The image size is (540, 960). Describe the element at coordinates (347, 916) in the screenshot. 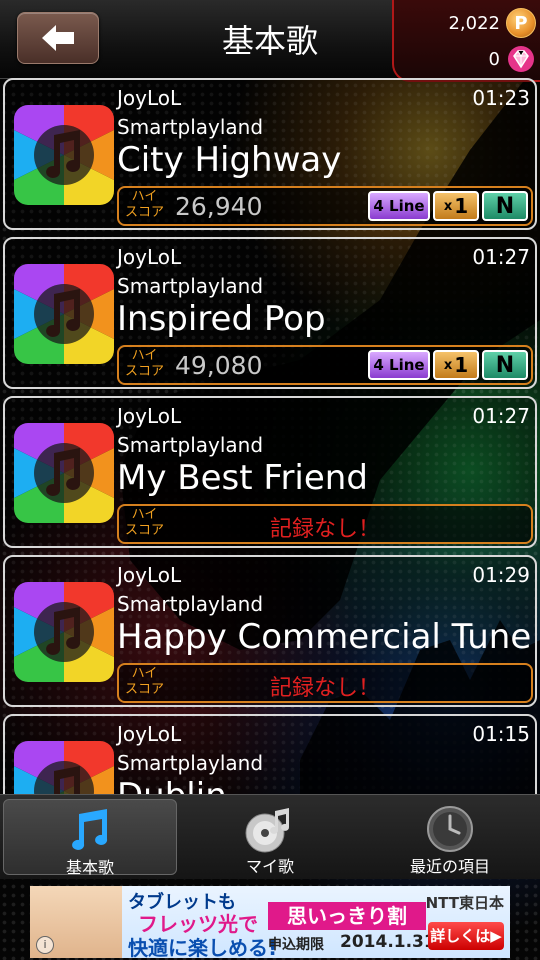

I see `ad-campaign-title: 思いっきり割` at that location.